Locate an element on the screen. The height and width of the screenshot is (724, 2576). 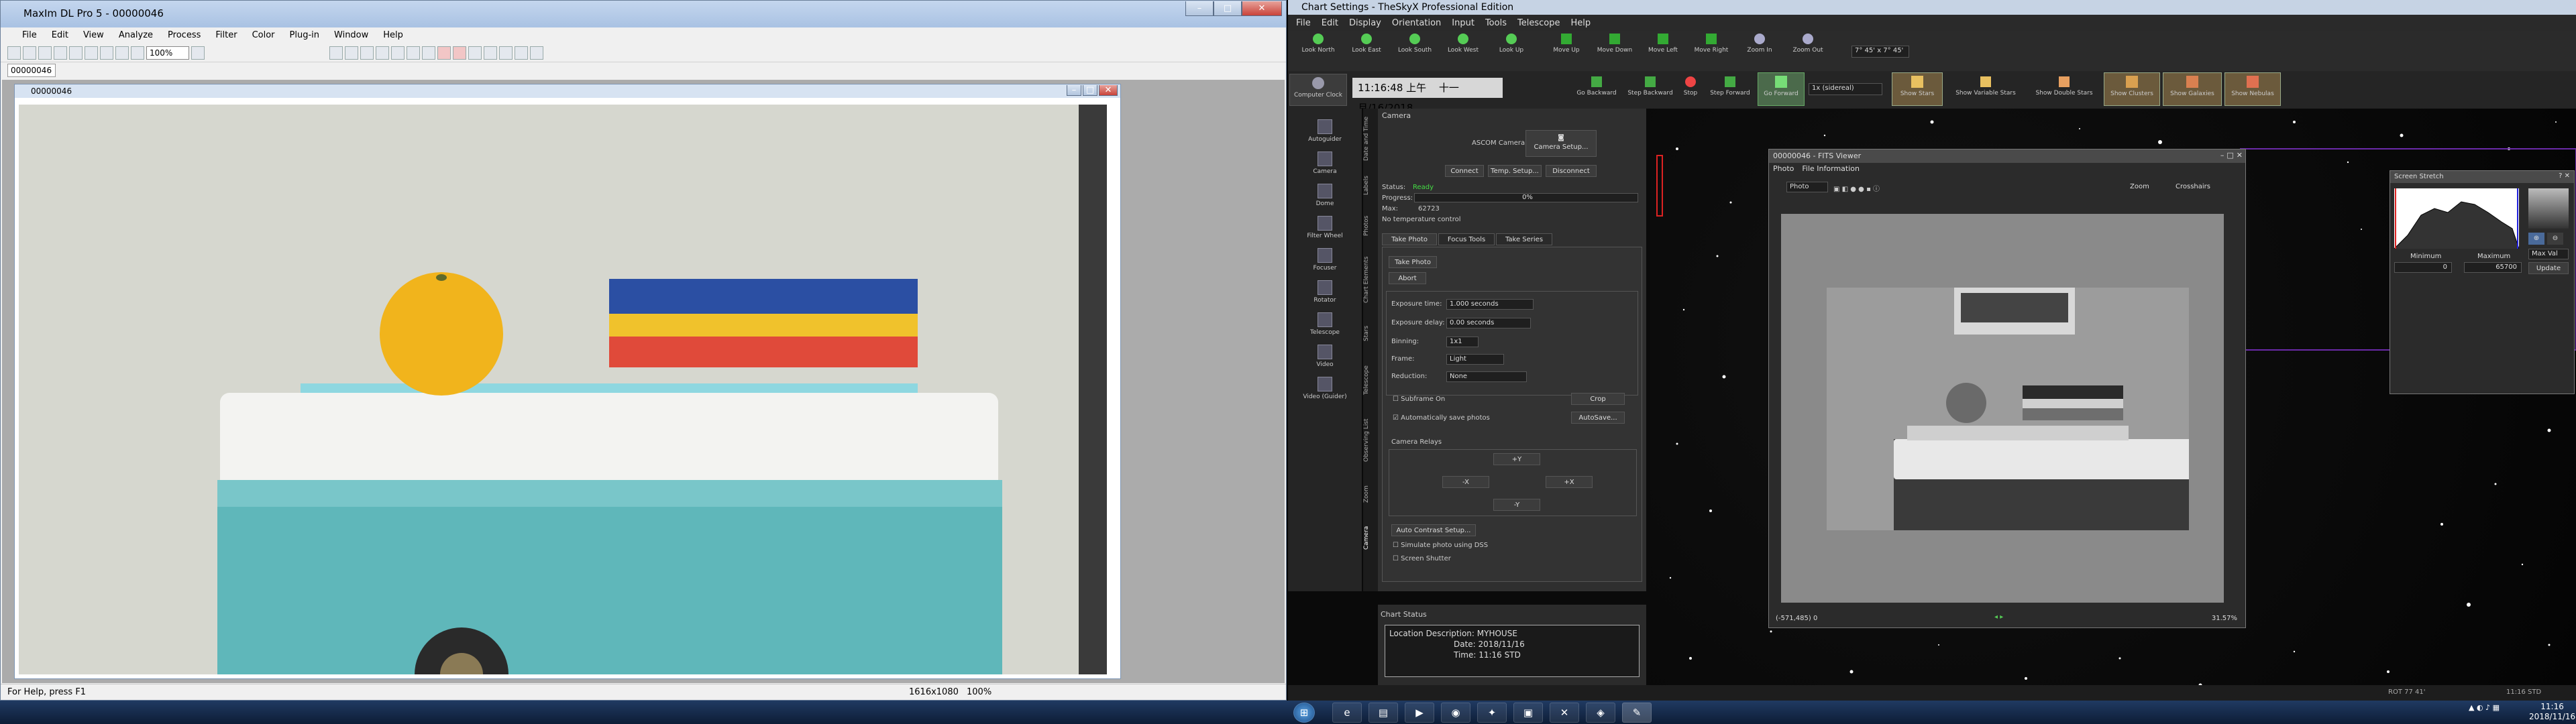
fits-viewer-canvas is located at coordinates (2002, 409).